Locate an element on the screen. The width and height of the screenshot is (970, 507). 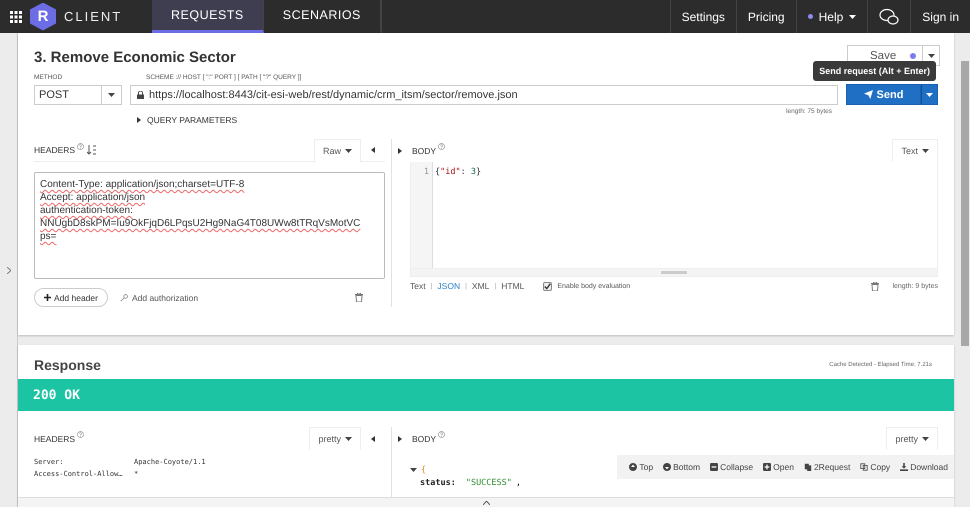
body-mode-dropdown: Text is located at coordinates (915, 150).